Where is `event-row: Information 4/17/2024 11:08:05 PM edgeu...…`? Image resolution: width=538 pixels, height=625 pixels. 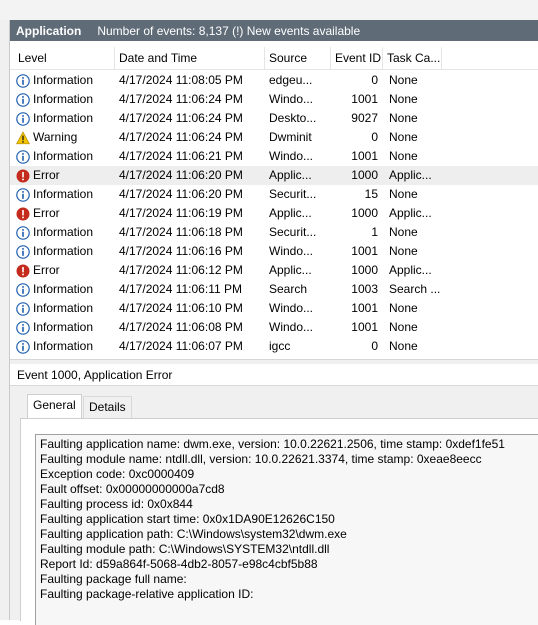
event-row: Information 4/17/2024 11:08:05 PM edgeu...… is located at coordinates (274, 80).